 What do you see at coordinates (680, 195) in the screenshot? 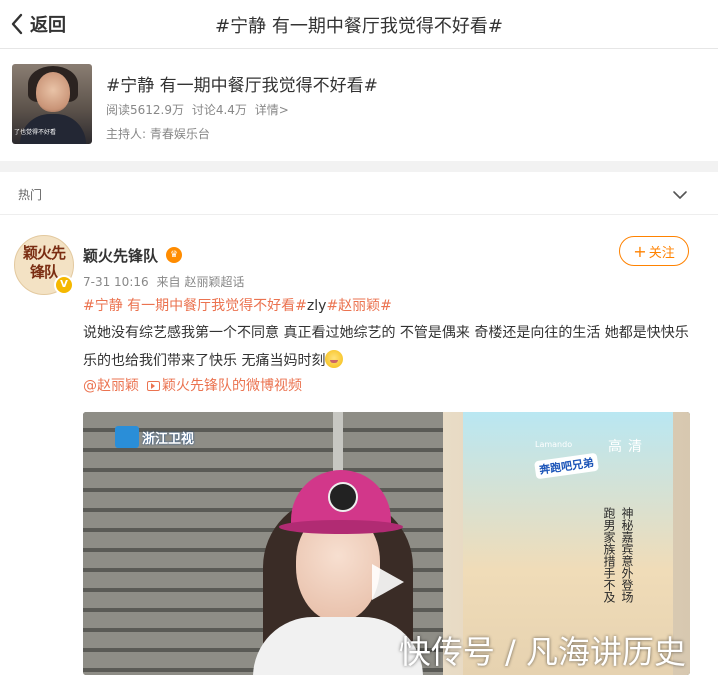
I see `chevron-down-icon` at bounding box center [680, 195].